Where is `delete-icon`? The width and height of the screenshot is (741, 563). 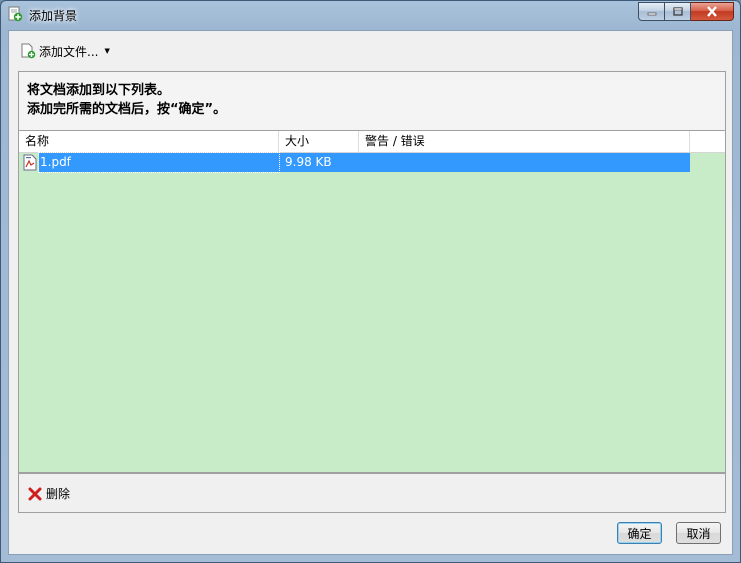 delete-icon is located at coordinates (35, 493).